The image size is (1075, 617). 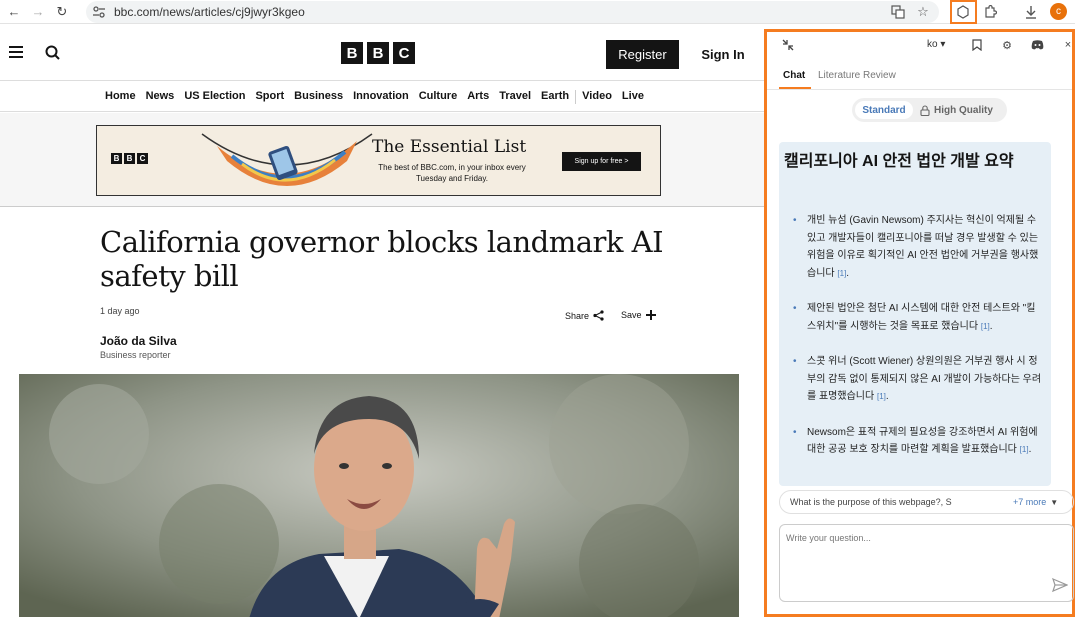 I want to click on puzzle-icon, so click(x=990, y=12).